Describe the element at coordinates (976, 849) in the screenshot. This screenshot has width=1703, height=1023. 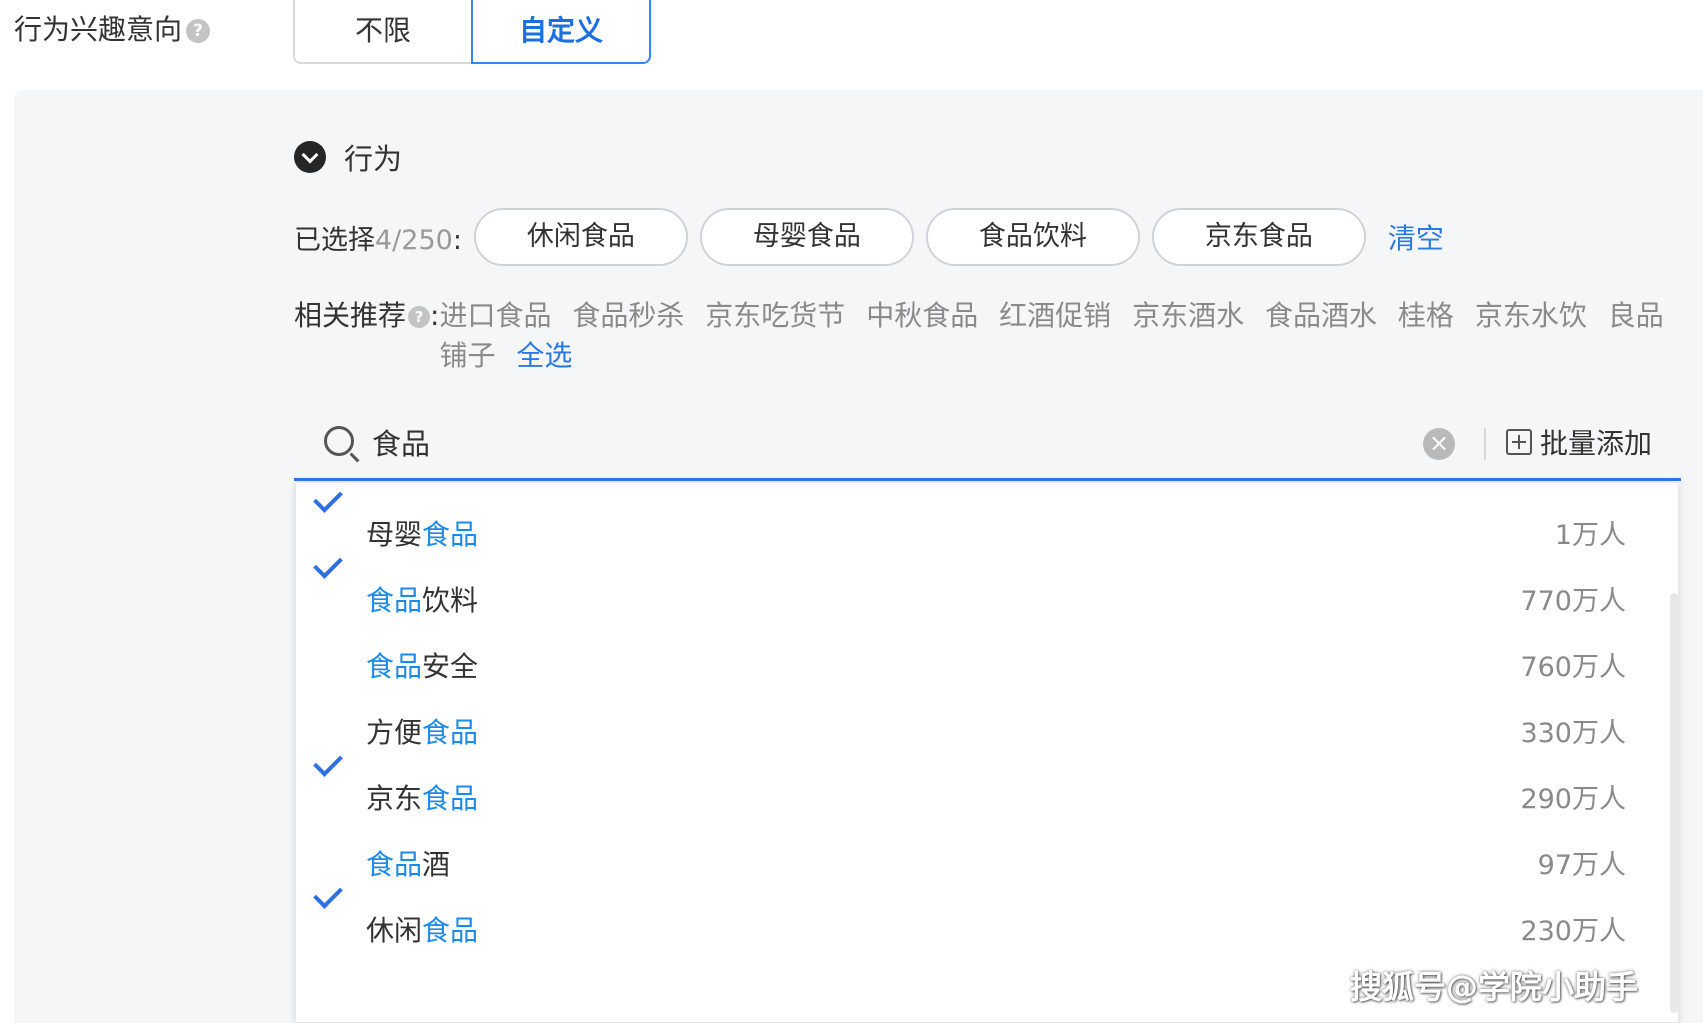
I see `result-option: 食品酒 97万人` at that location.